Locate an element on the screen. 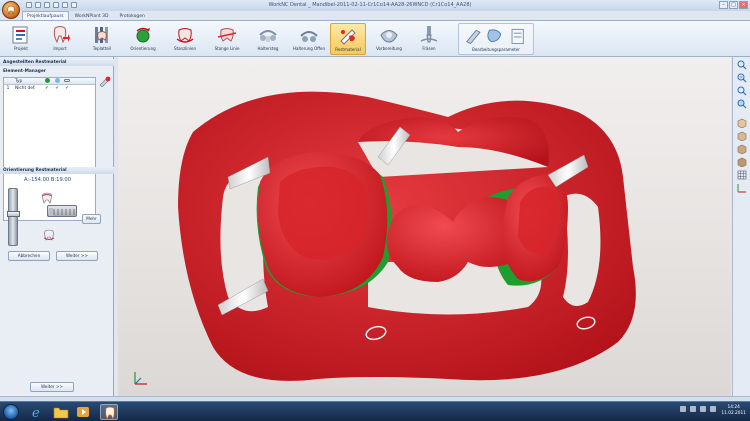  projekt-label: Projekt is located at coordinates (21, 48).